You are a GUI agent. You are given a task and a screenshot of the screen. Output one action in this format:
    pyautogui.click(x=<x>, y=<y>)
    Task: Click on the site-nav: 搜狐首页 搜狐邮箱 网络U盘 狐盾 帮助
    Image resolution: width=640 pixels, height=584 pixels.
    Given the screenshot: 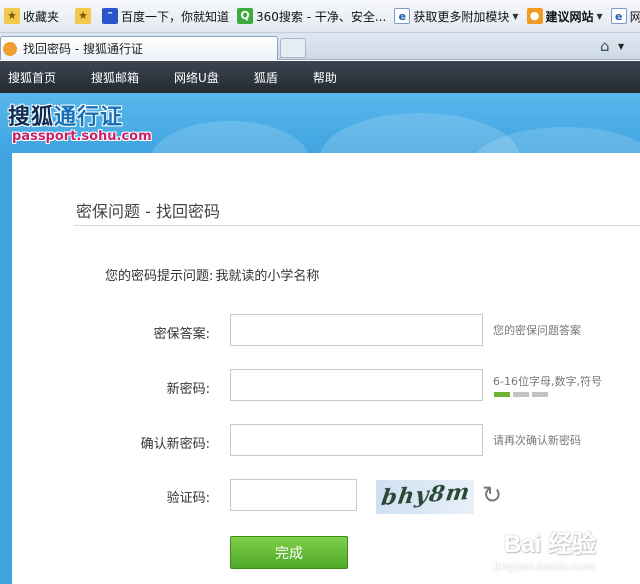 What is the action you would take?
    pyautogui.click(x=320, y=77)
    